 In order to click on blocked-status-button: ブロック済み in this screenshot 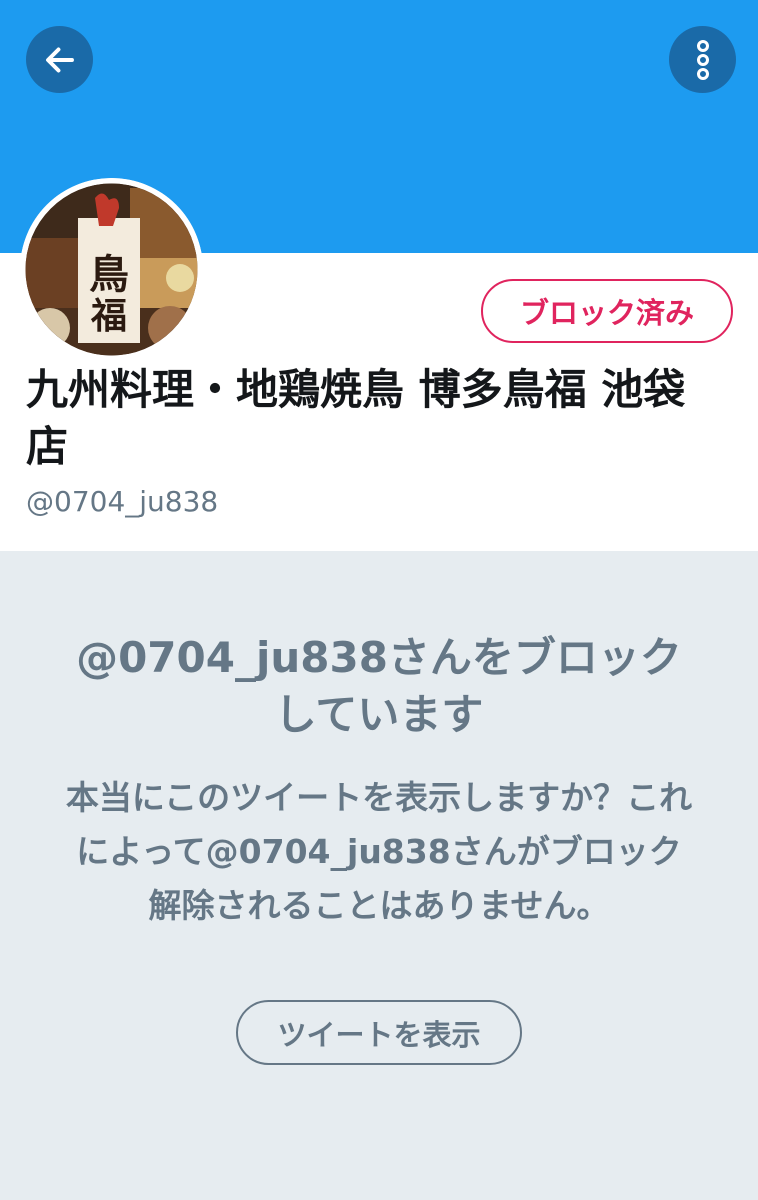, I will do `click(607, 311)`.